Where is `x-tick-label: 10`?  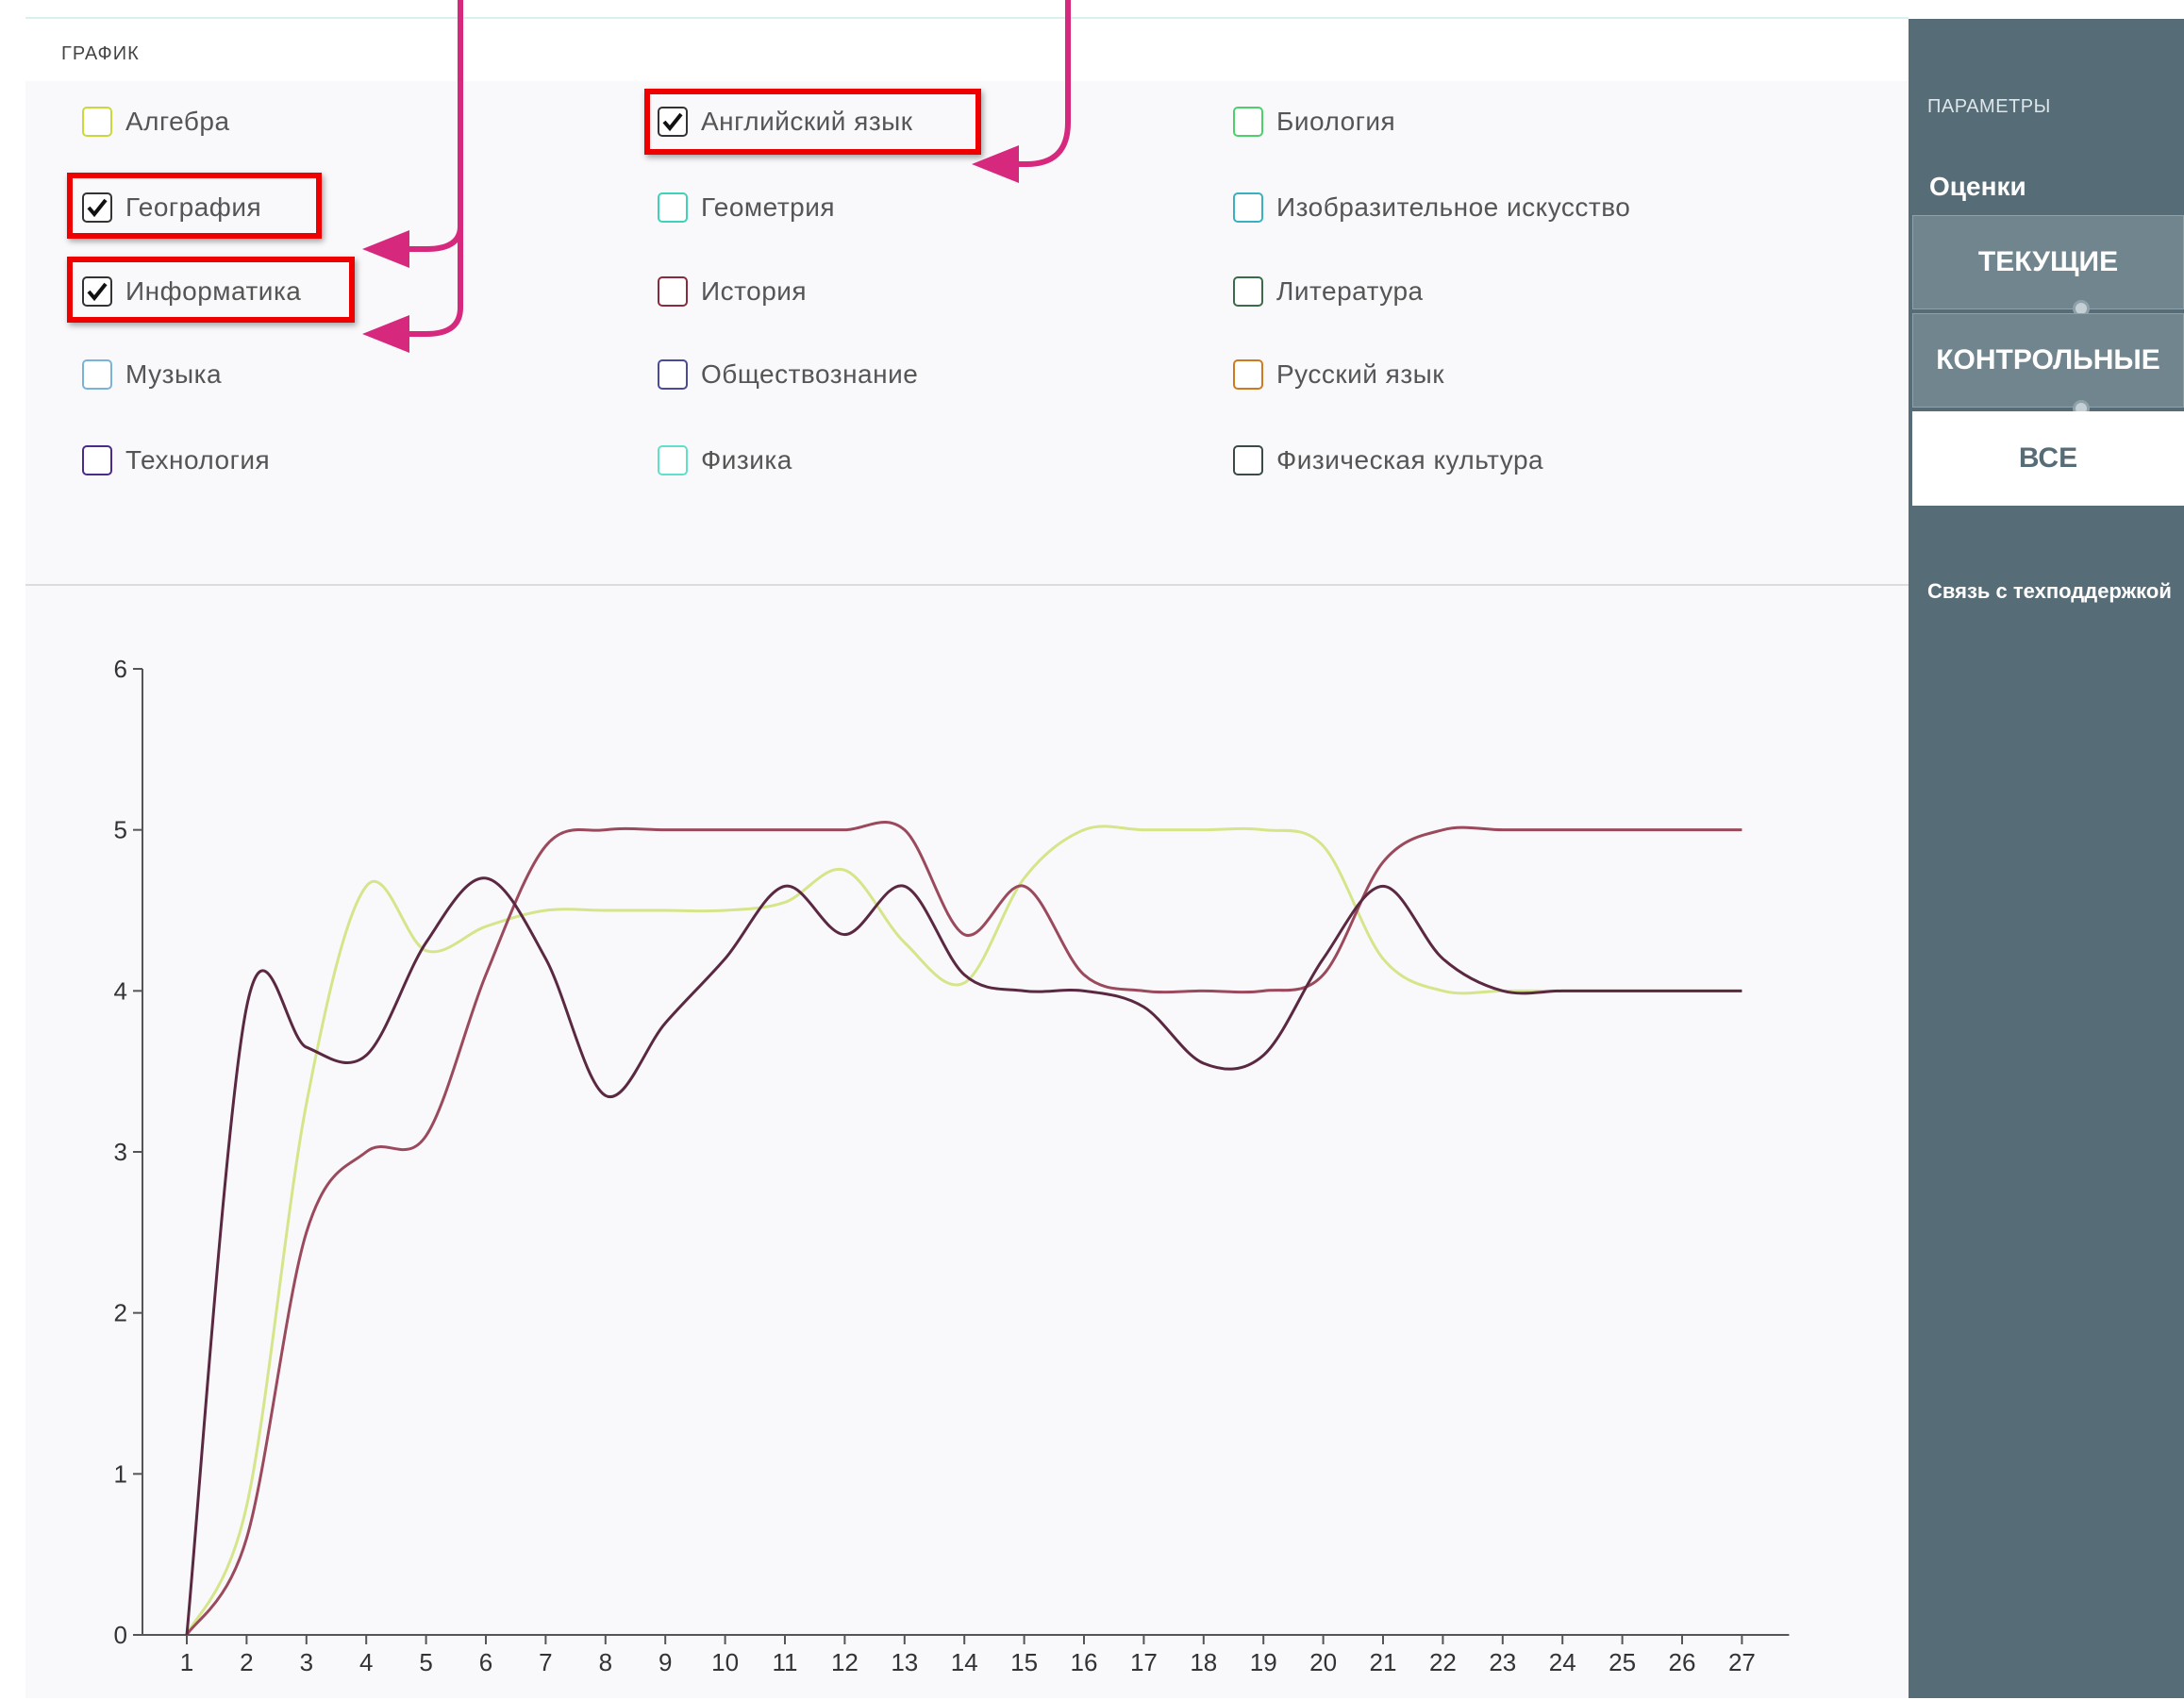 x-tick-label: 10 is located at coordinates (725, 1662).